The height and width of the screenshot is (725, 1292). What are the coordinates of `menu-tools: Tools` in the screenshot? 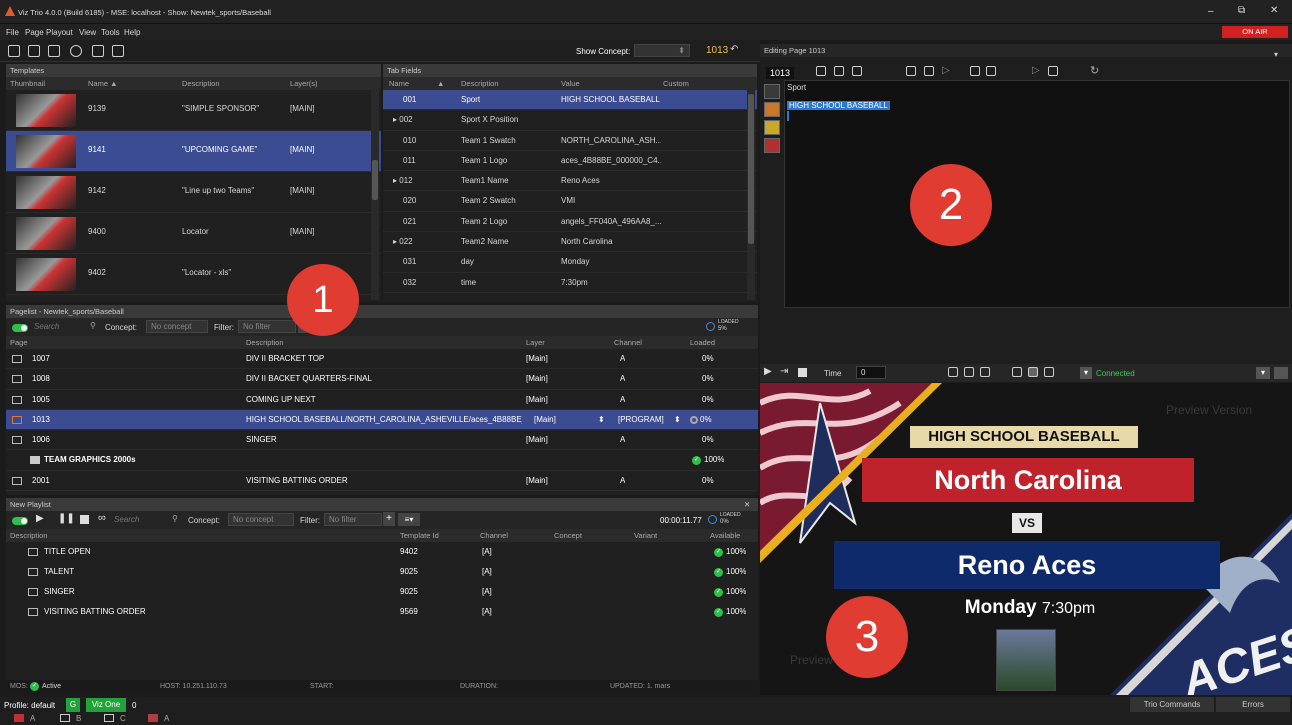 It's located at (110, 32).